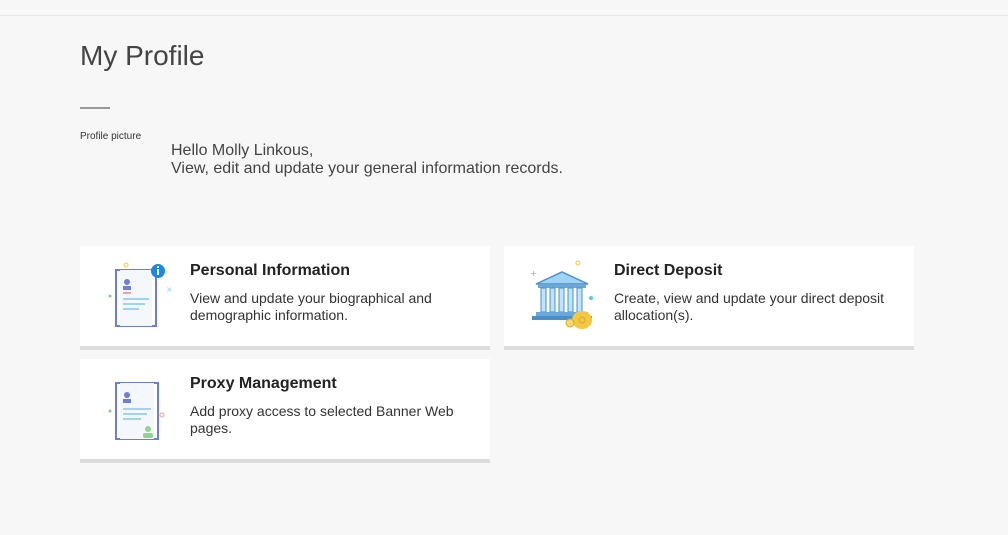 Image resolution: width=1008 pixels, height=535 pixels. I want to click on greeting-name: Hello Molly Linkous,, so click(242, 150).